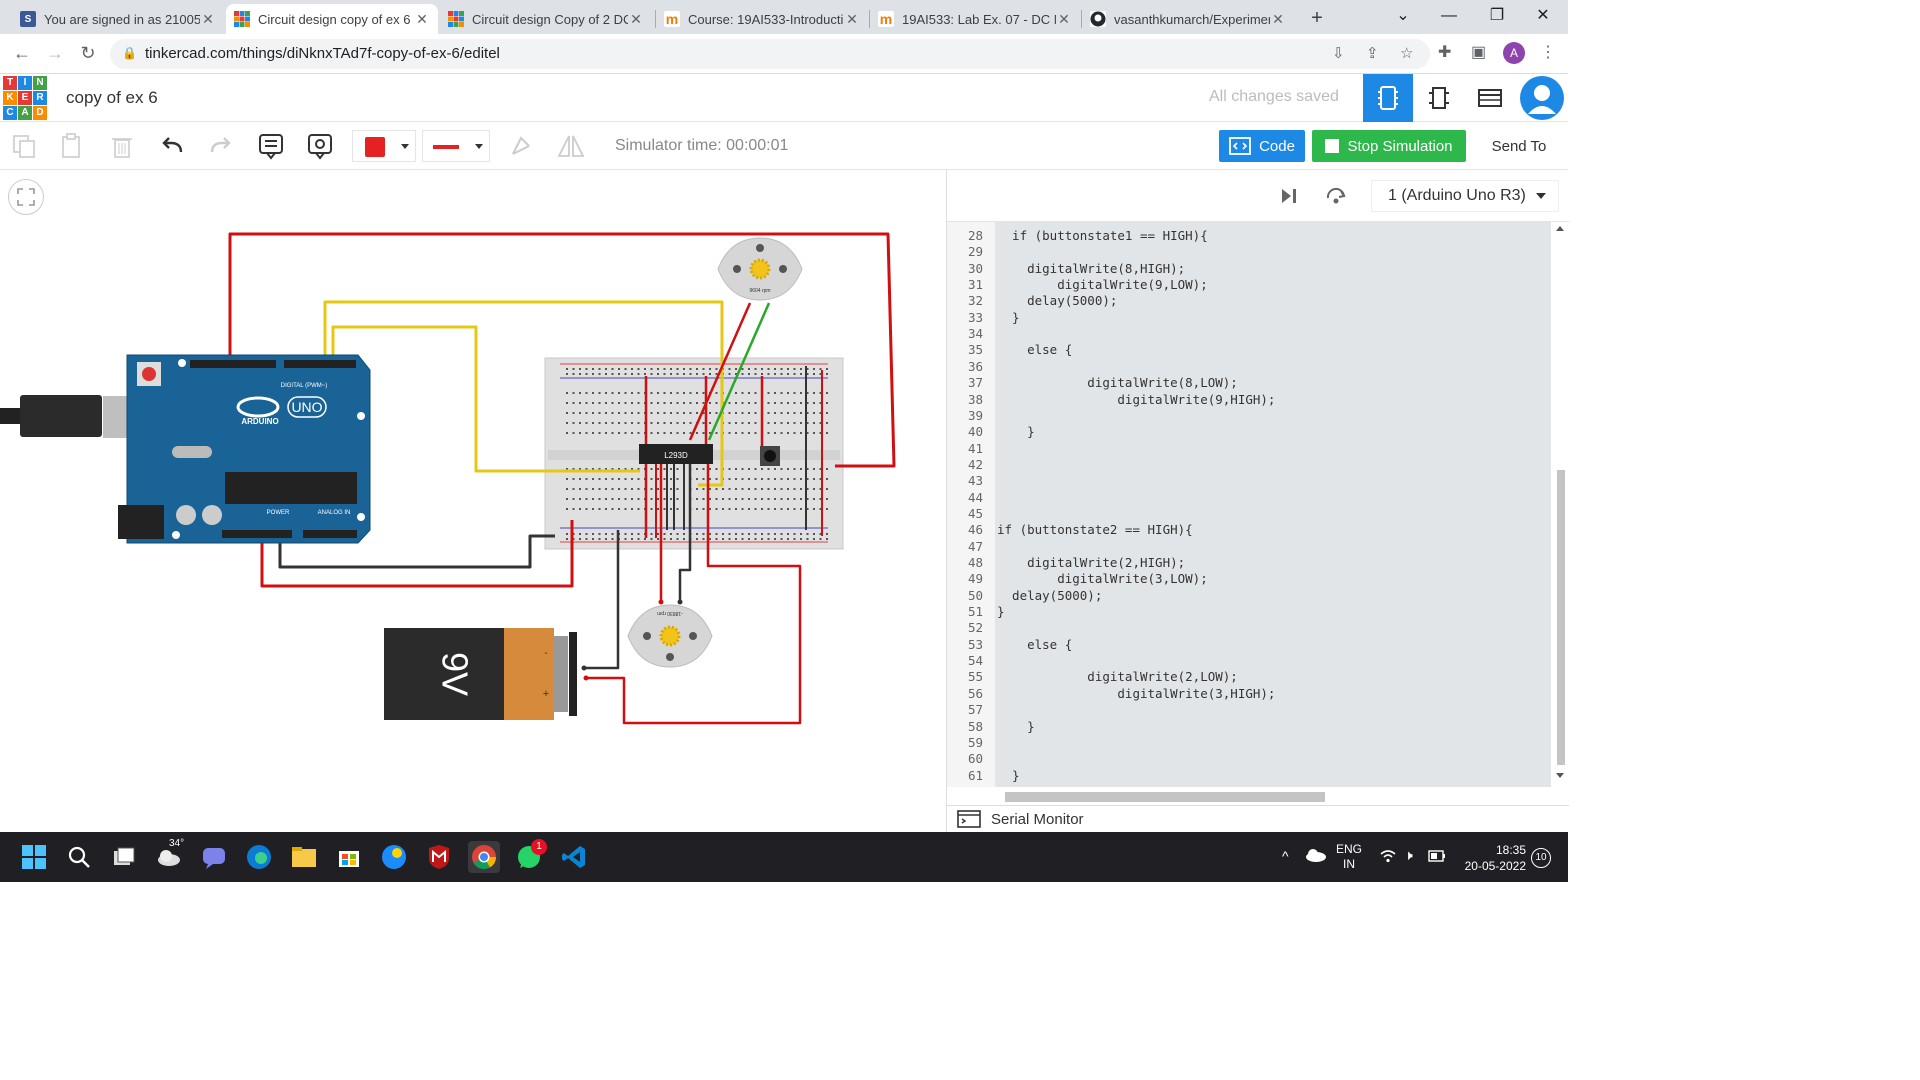  Describe the element at coordinates (332, 19) in the screenshot. I see `browser-tab-2: Circuit design copy of ex 6 ✕` at that location.